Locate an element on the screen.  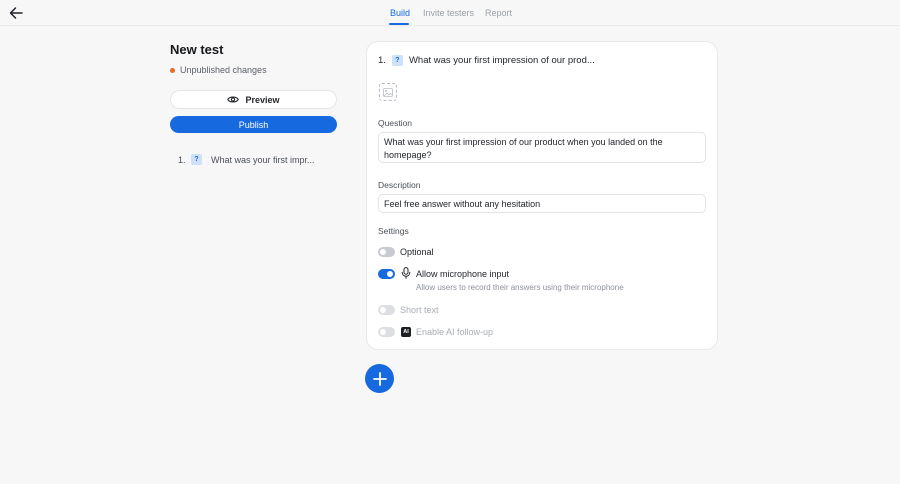
tab-bar: Build Invite testers Report is located at coordinates (450, 13).